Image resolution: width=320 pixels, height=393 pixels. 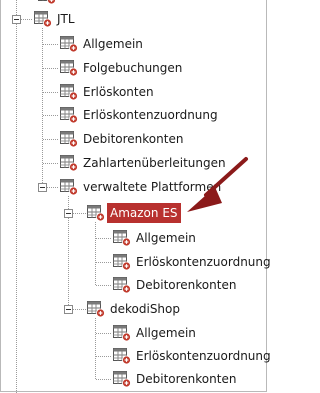 I want to click on annotation-arrow-shaft, so click(x=226, y=177).